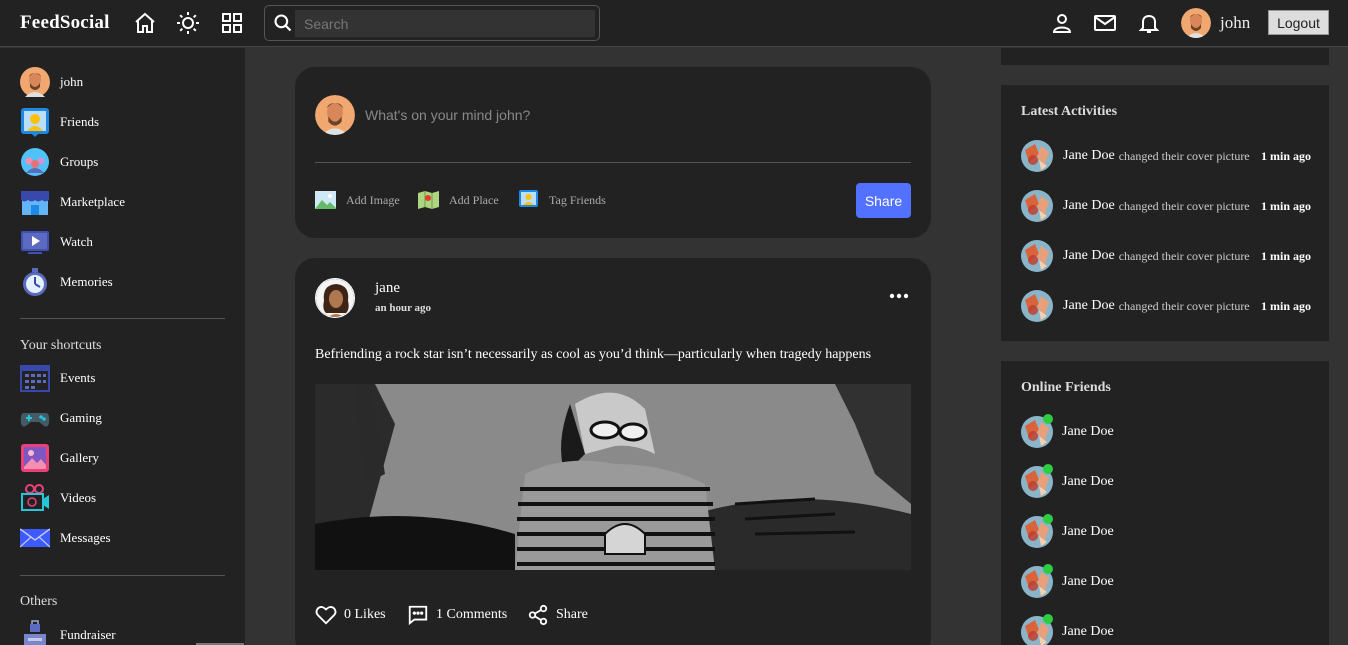 This screenshot has height=645, width=1348. I want to click on sidebar-item-label: Groups, so click(79, 161).